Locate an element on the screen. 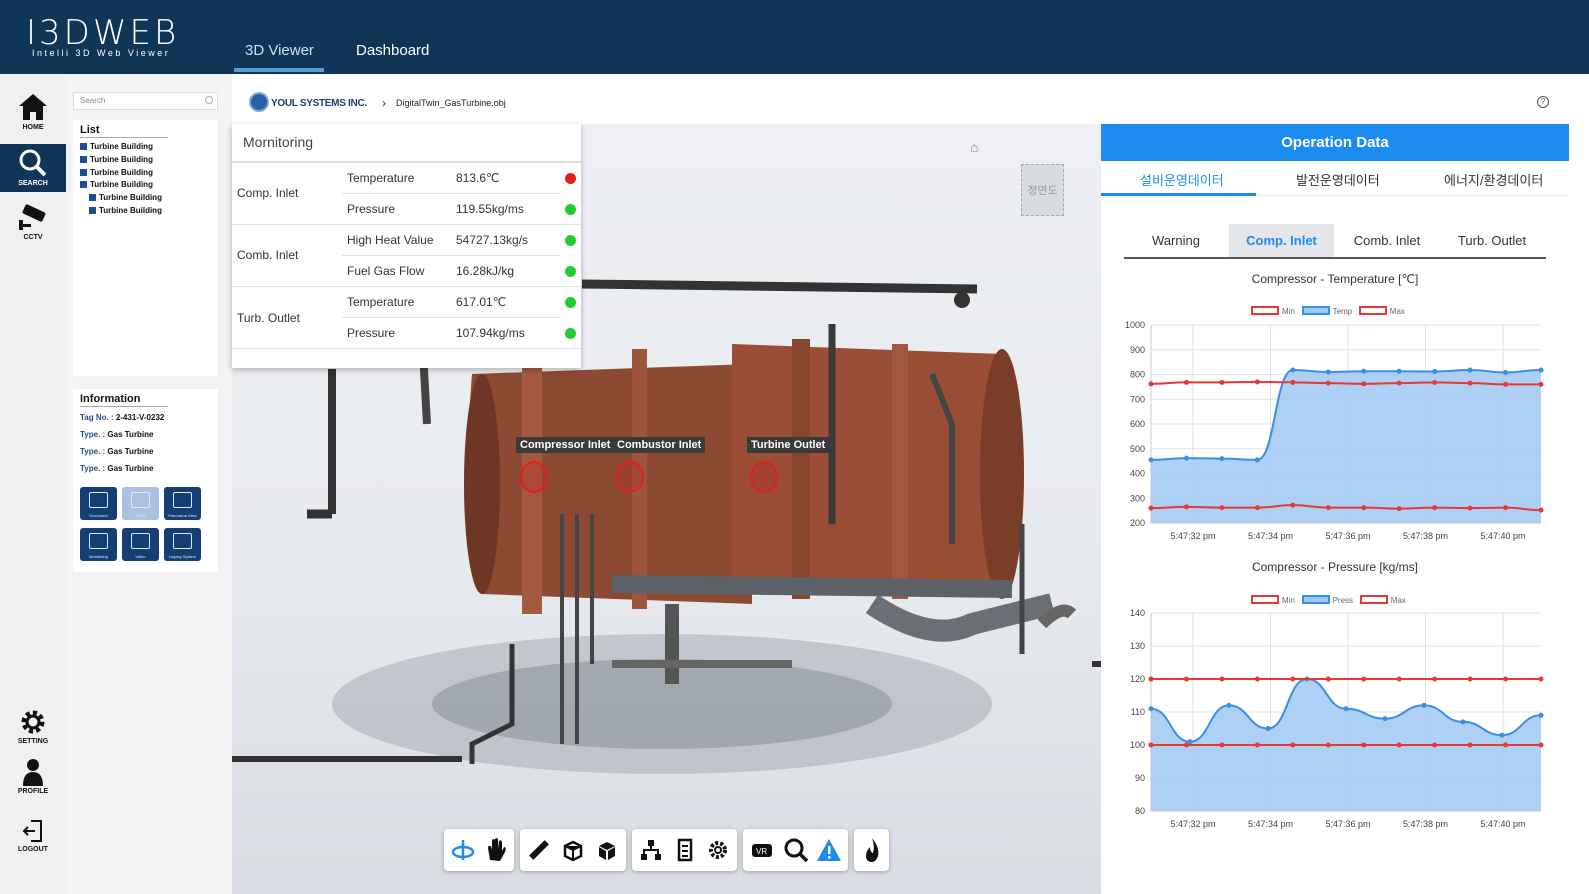 This screenshot has width=1589, height=894. cube-button is located at coordinates (607, 850).